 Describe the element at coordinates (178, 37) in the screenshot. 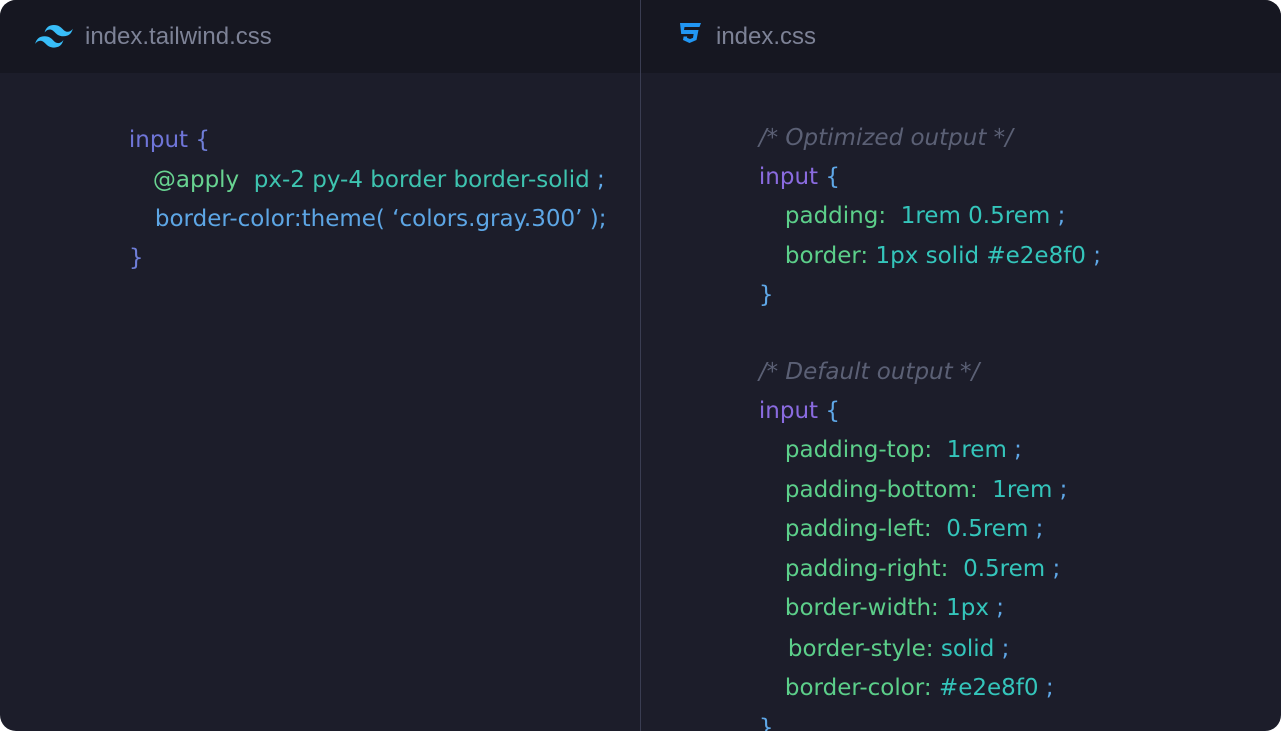

I see `tab-title: index.tailwind.css` at that location.